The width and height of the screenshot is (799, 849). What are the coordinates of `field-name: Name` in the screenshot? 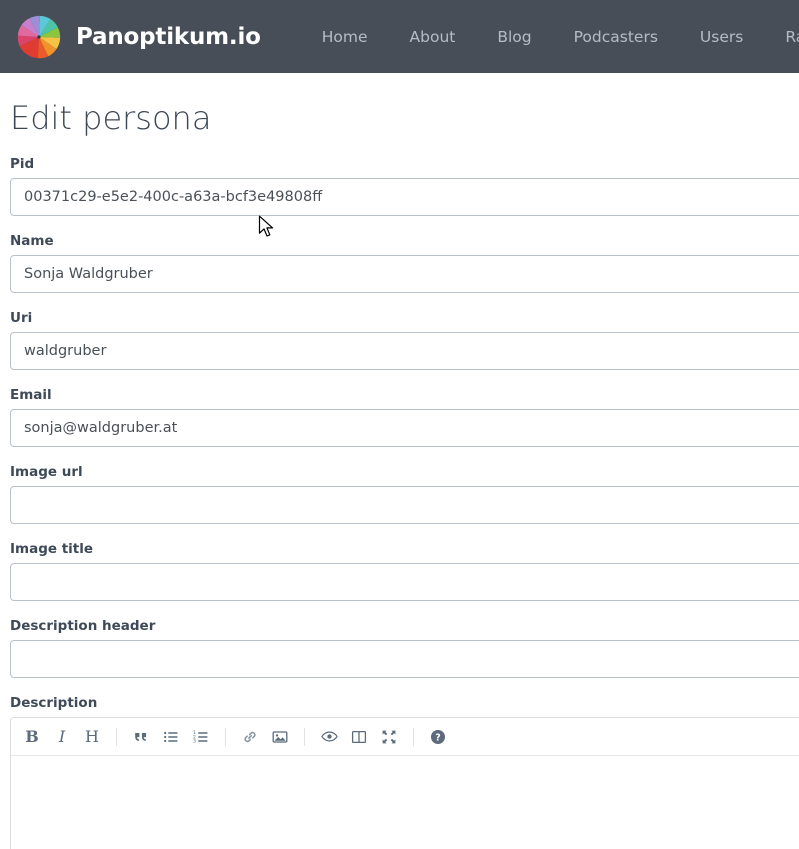 It's located at (404, 263).